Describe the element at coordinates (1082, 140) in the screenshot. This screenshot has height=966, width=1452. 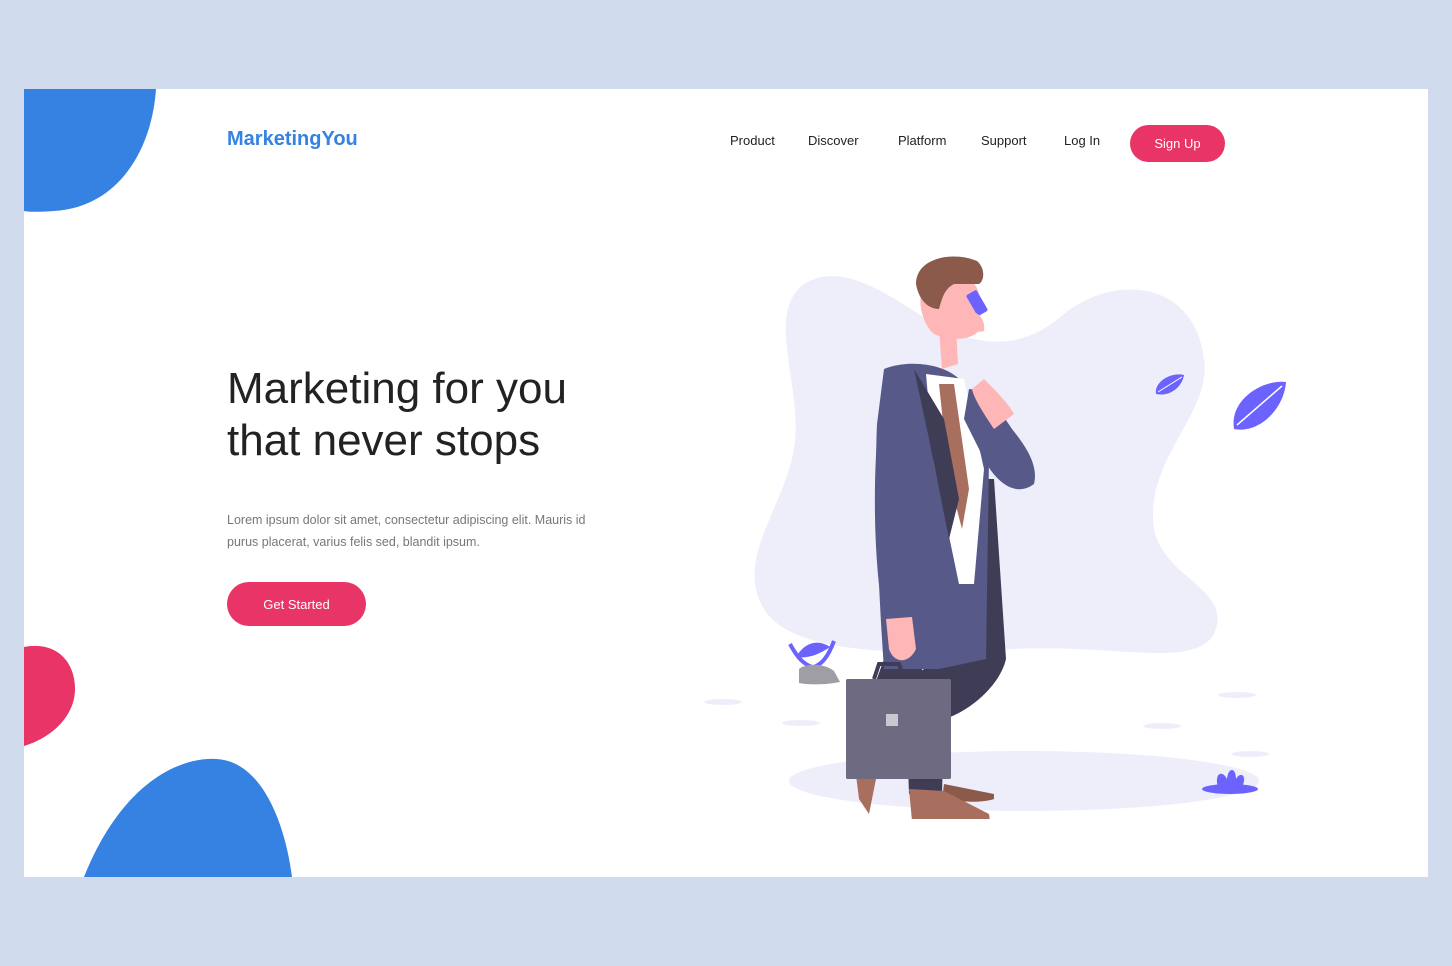
I see `nav-login: Log In` at that location.